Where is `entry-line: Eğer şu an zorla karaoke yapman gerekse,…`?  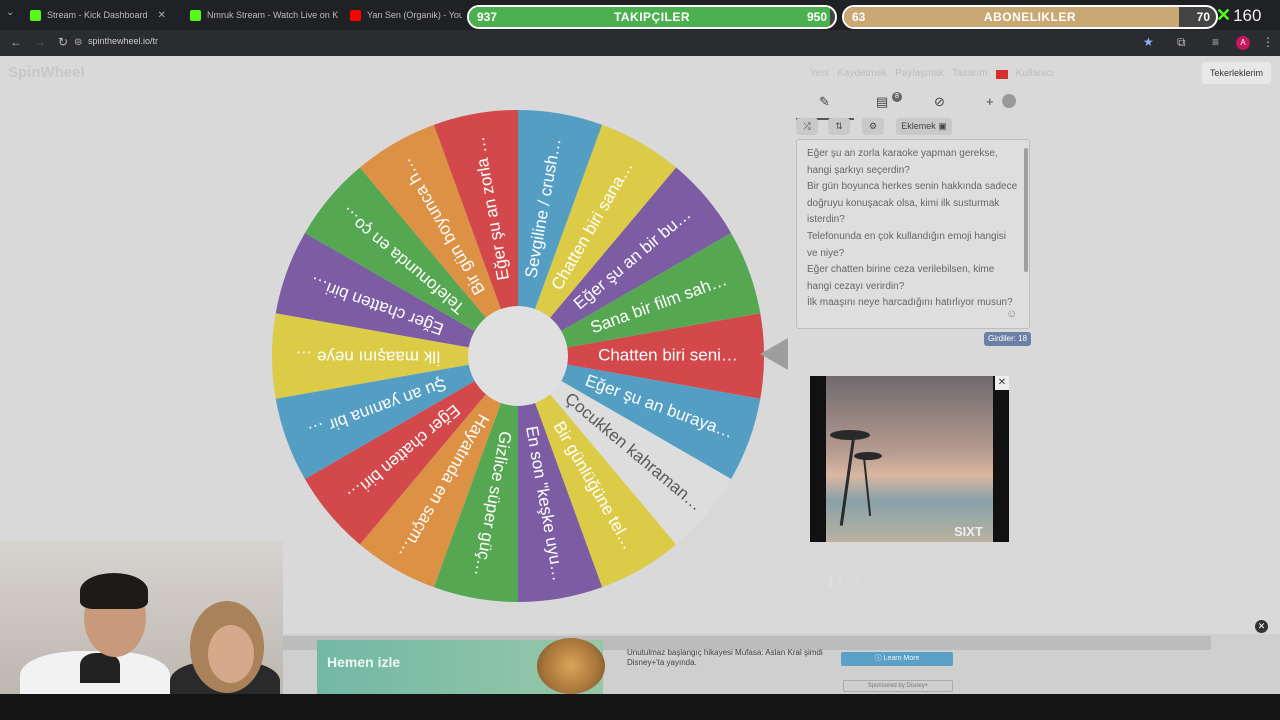 entry-line: Eğer şu an zorla karaoke yapman gerekse,… is located at coordinates (902, 162).